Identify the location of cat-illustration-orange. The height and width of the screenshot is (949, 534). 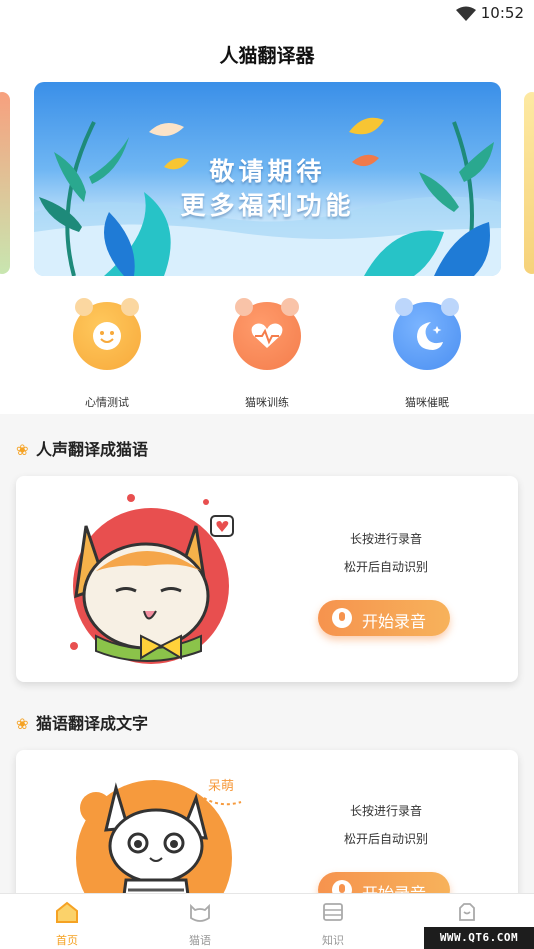
(152, 579).